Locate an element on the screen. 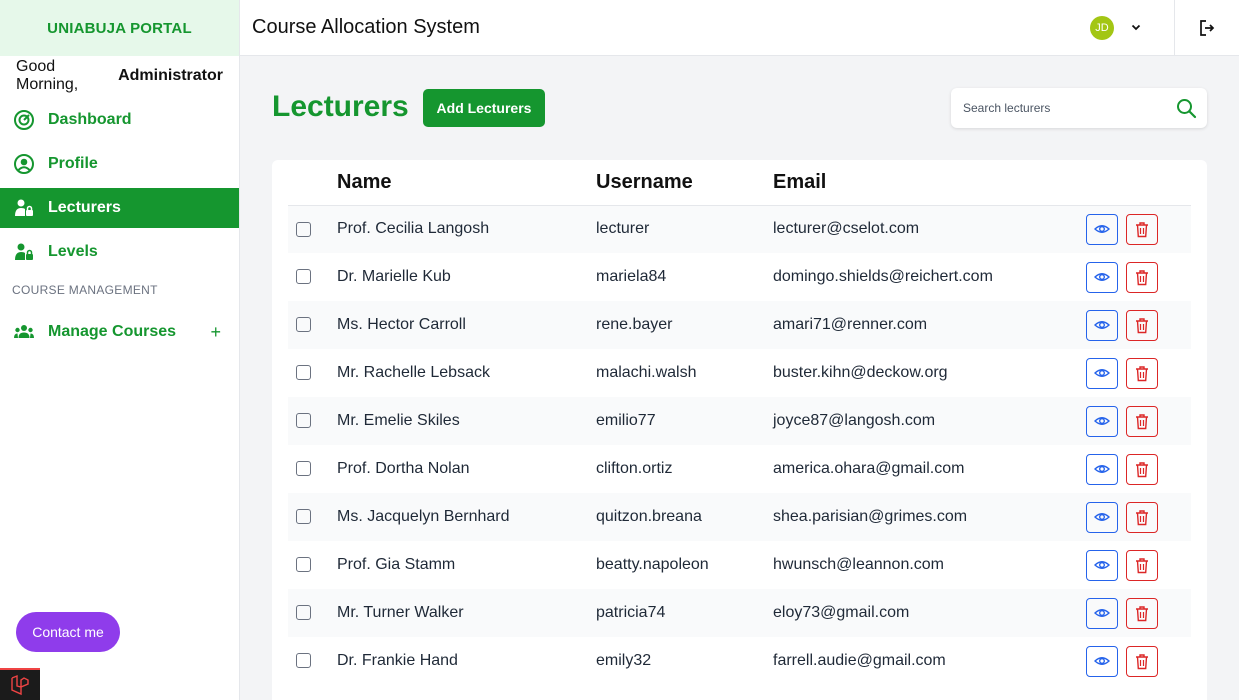  sidebar-item-levels: Levels is located at coordinates (119, 252).